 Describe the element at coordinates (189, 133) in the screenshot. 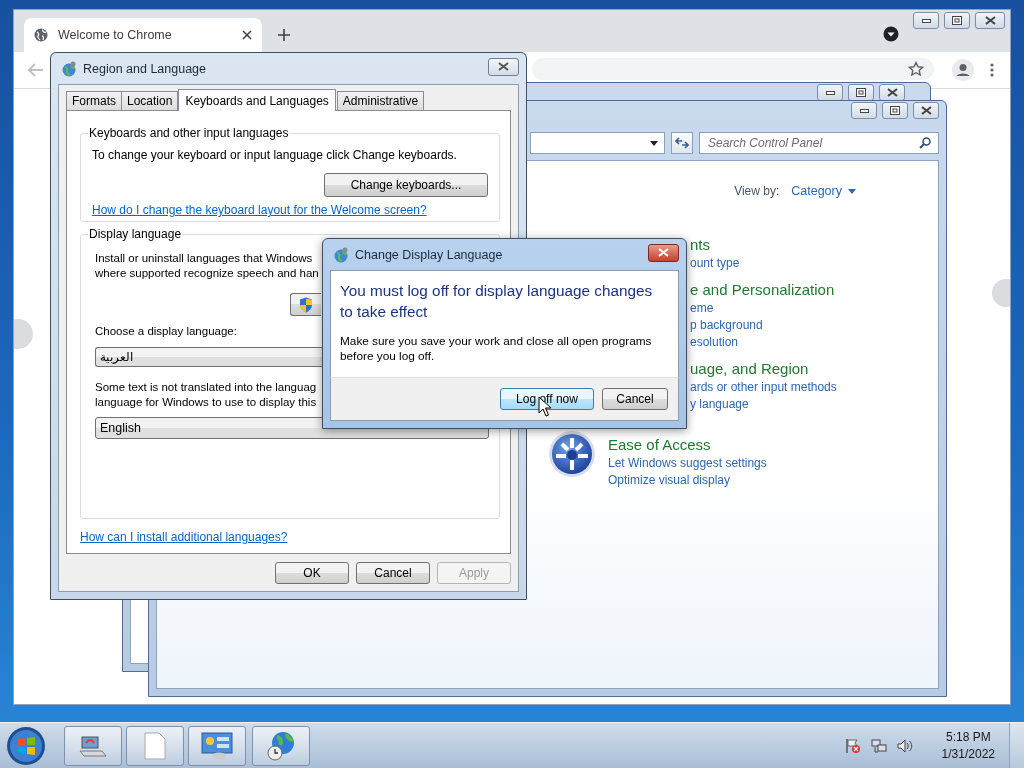

I see `group-title: Keyboards and other input languages` at that location.